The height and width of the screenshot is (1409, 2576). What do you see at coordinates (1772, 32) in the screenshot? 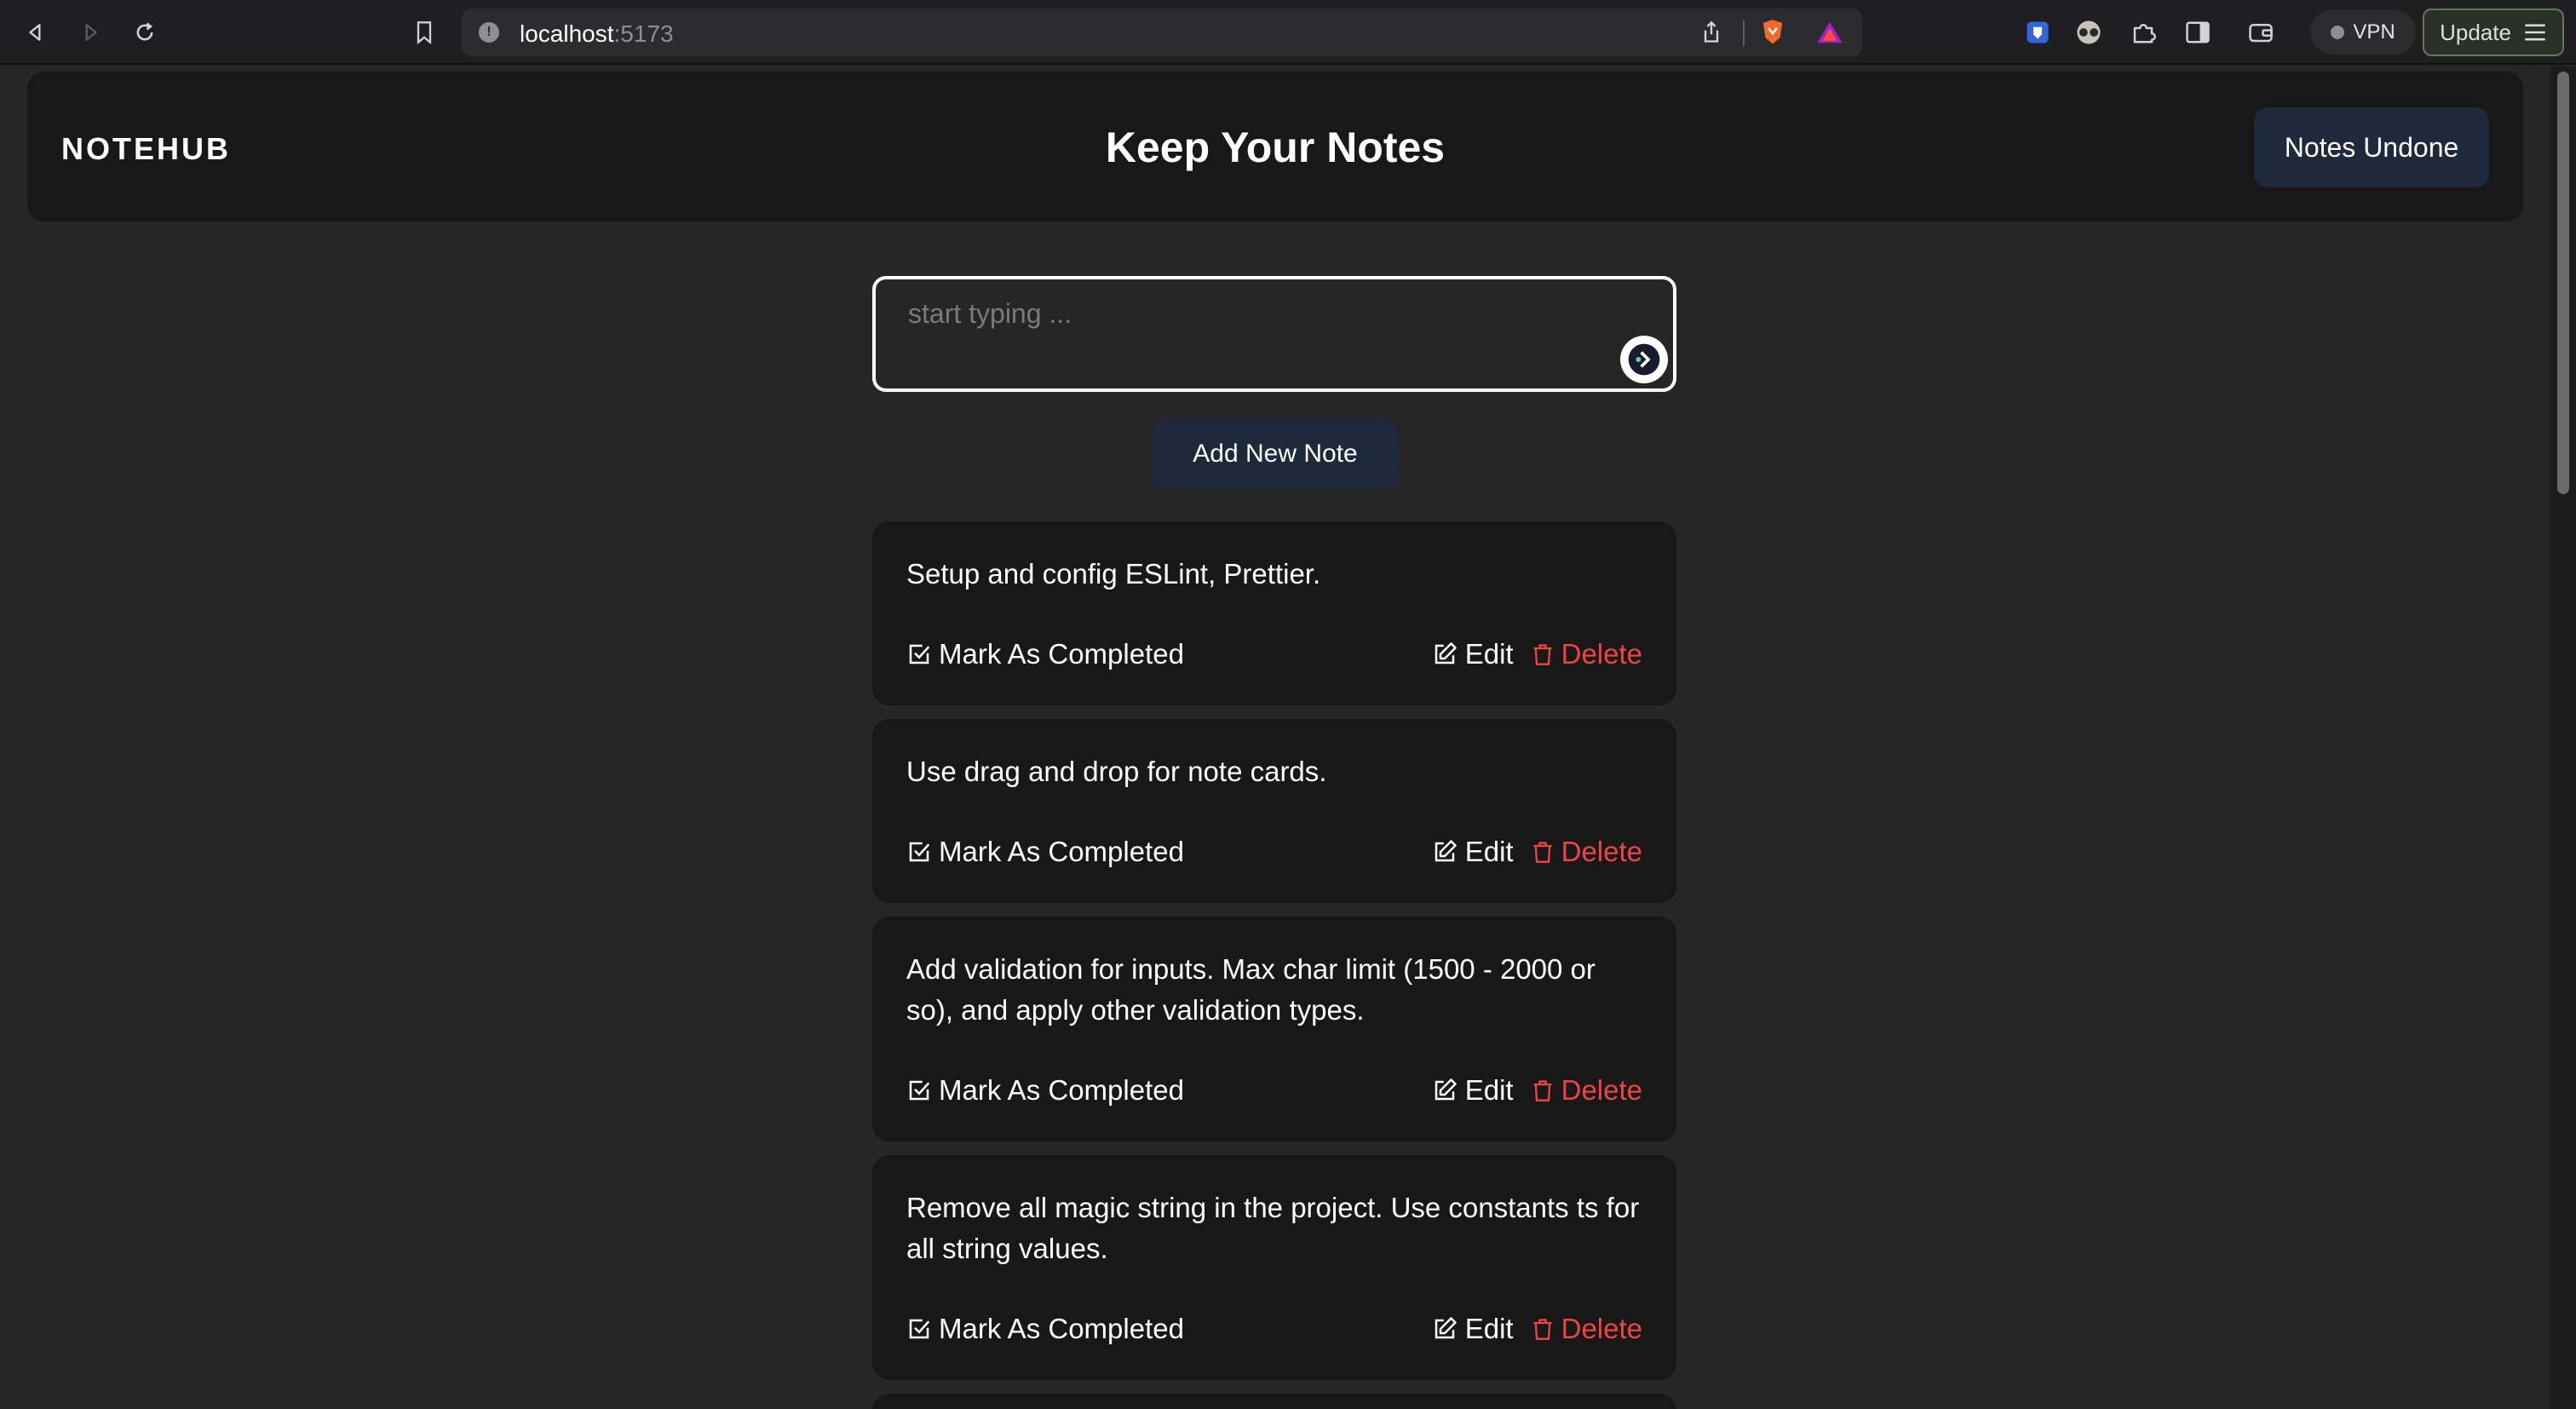
I see `brave-shield-icon` at bounding box center [1772, 32].